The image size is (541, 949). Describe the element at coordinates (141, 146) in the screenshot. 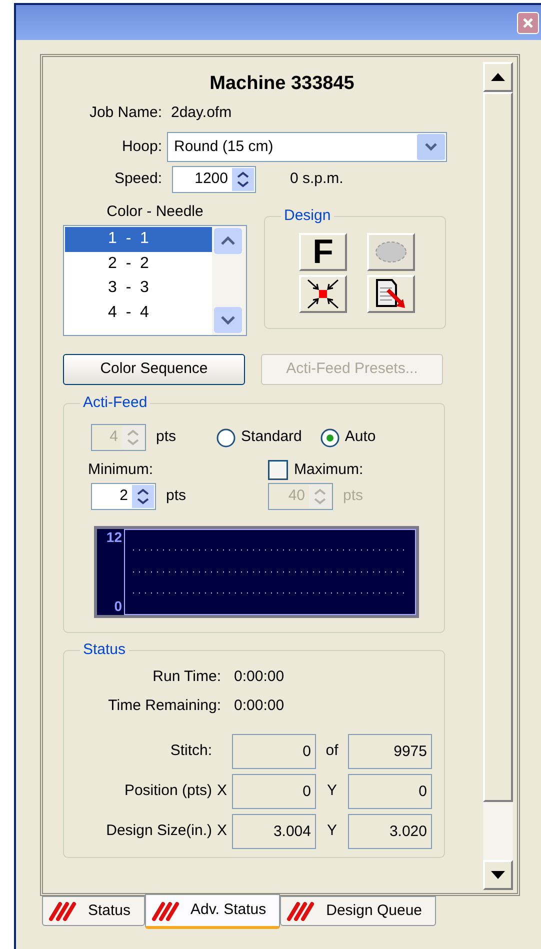

I see `hoop-label: Hoop:` at that location.